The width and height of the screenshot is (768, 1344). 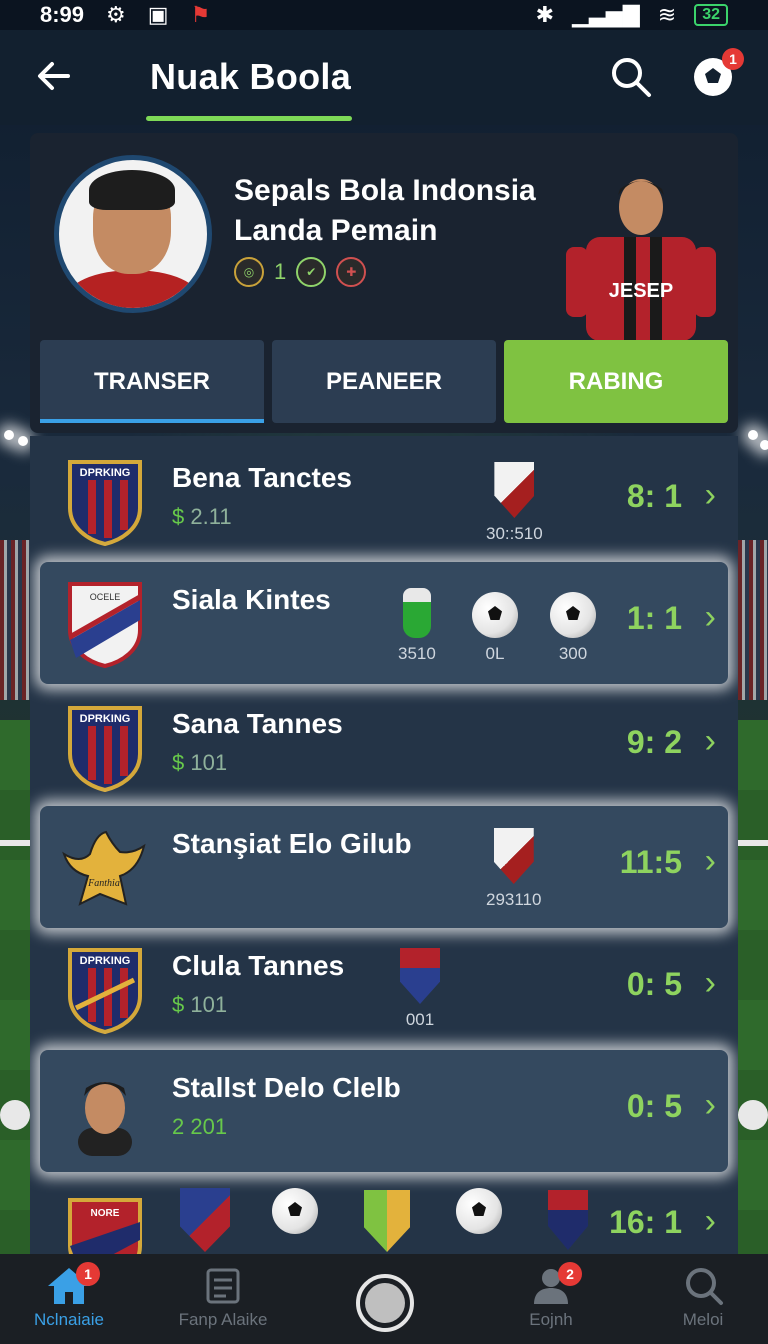 I want to click on ball-item: 0L, so click(x=495, y=628).